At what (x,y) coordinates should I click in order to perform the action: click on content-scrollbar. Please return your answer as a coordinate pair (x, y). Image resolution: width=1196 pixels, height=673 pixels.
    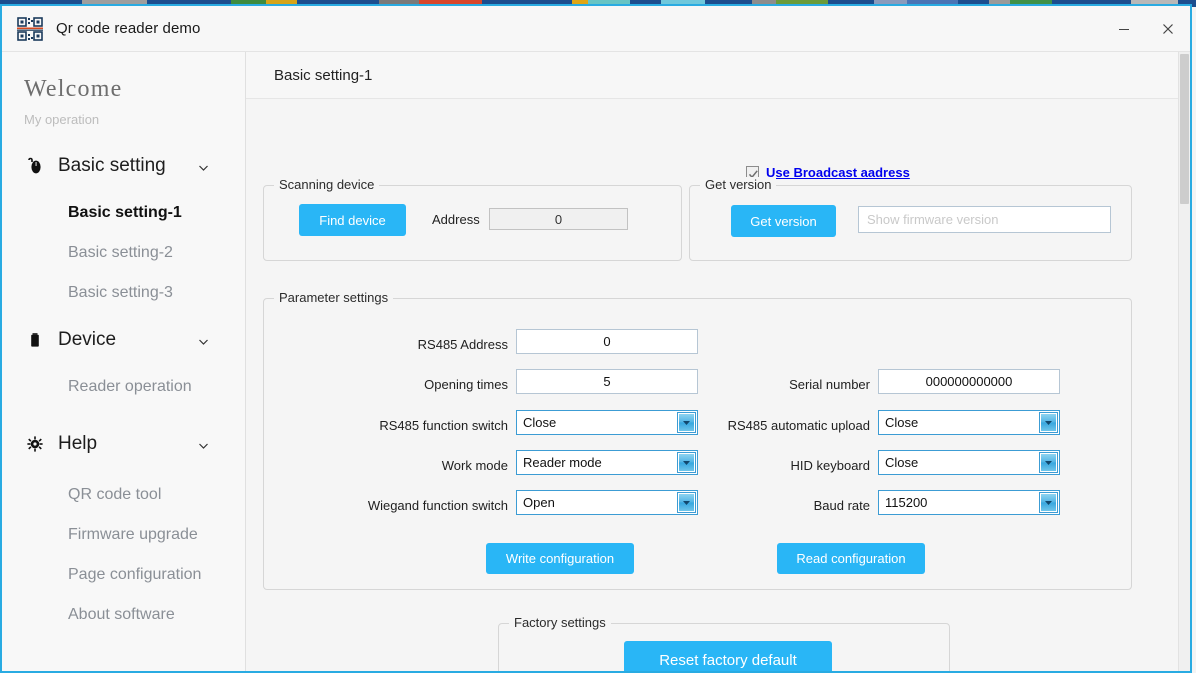
    Looking at the image, I should click on (1184, 361).